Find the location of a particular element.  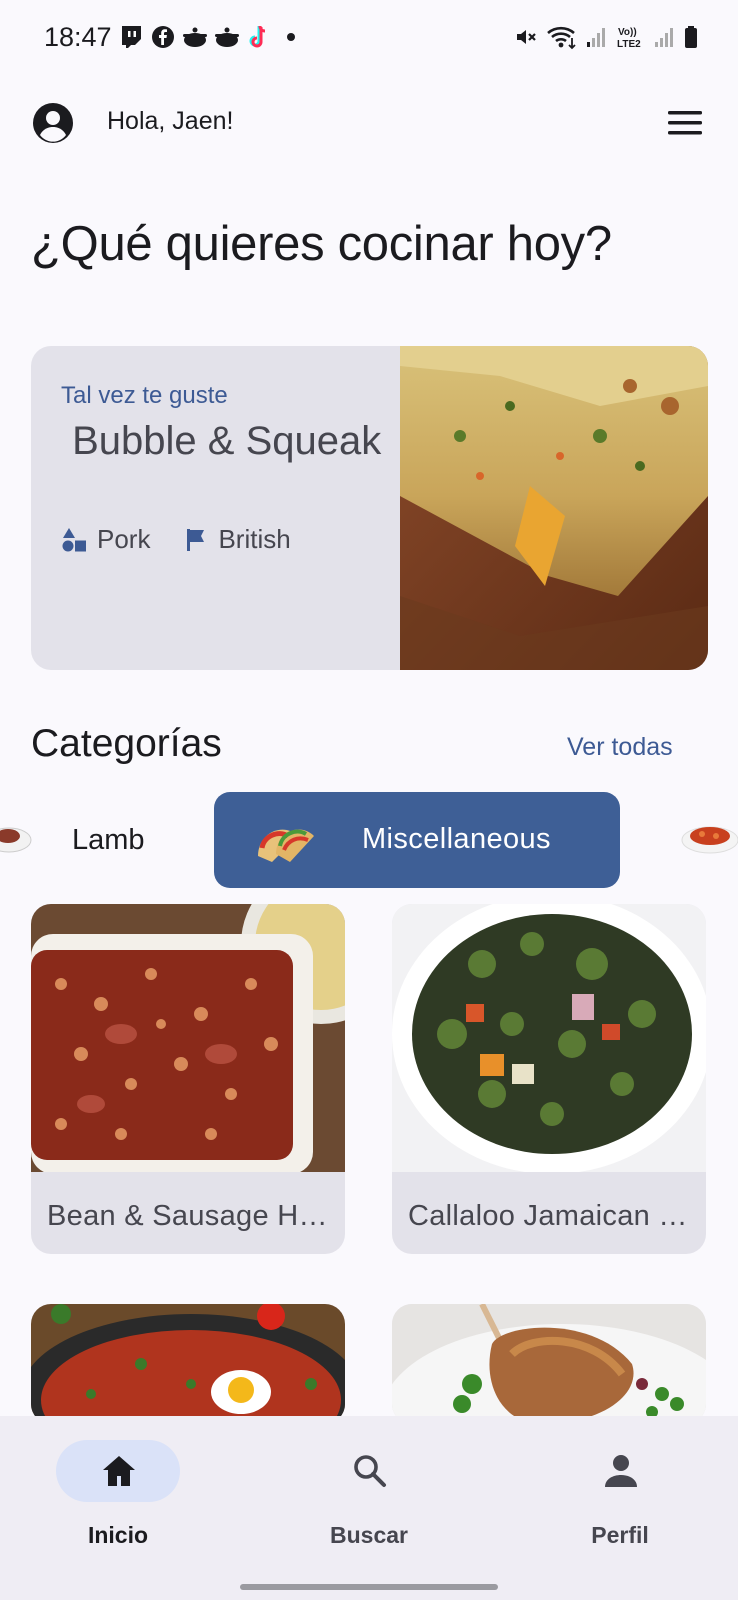

svg-text: Vo)) is located at coordinates (627, 32).